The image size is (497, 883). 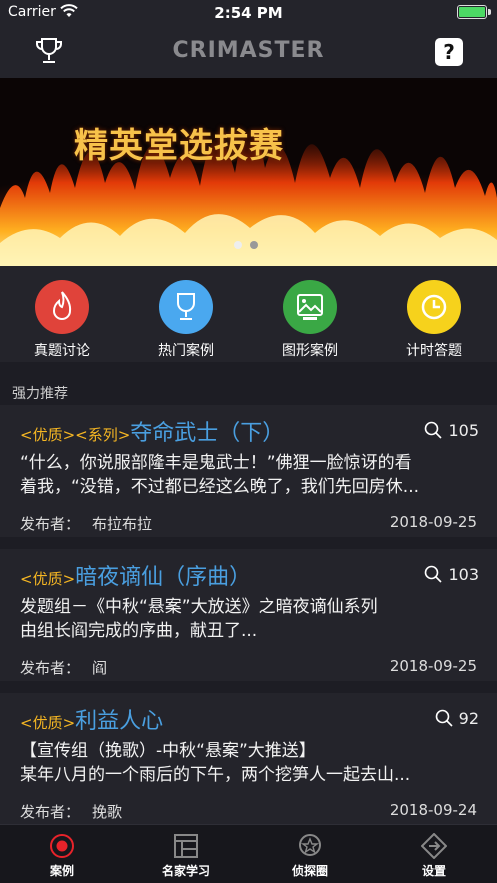 I want to click on card-excerpt-line: 发题组－《中秋“悬案”大放送》之暗夜谪仙系列, so click(x=199, y=607).